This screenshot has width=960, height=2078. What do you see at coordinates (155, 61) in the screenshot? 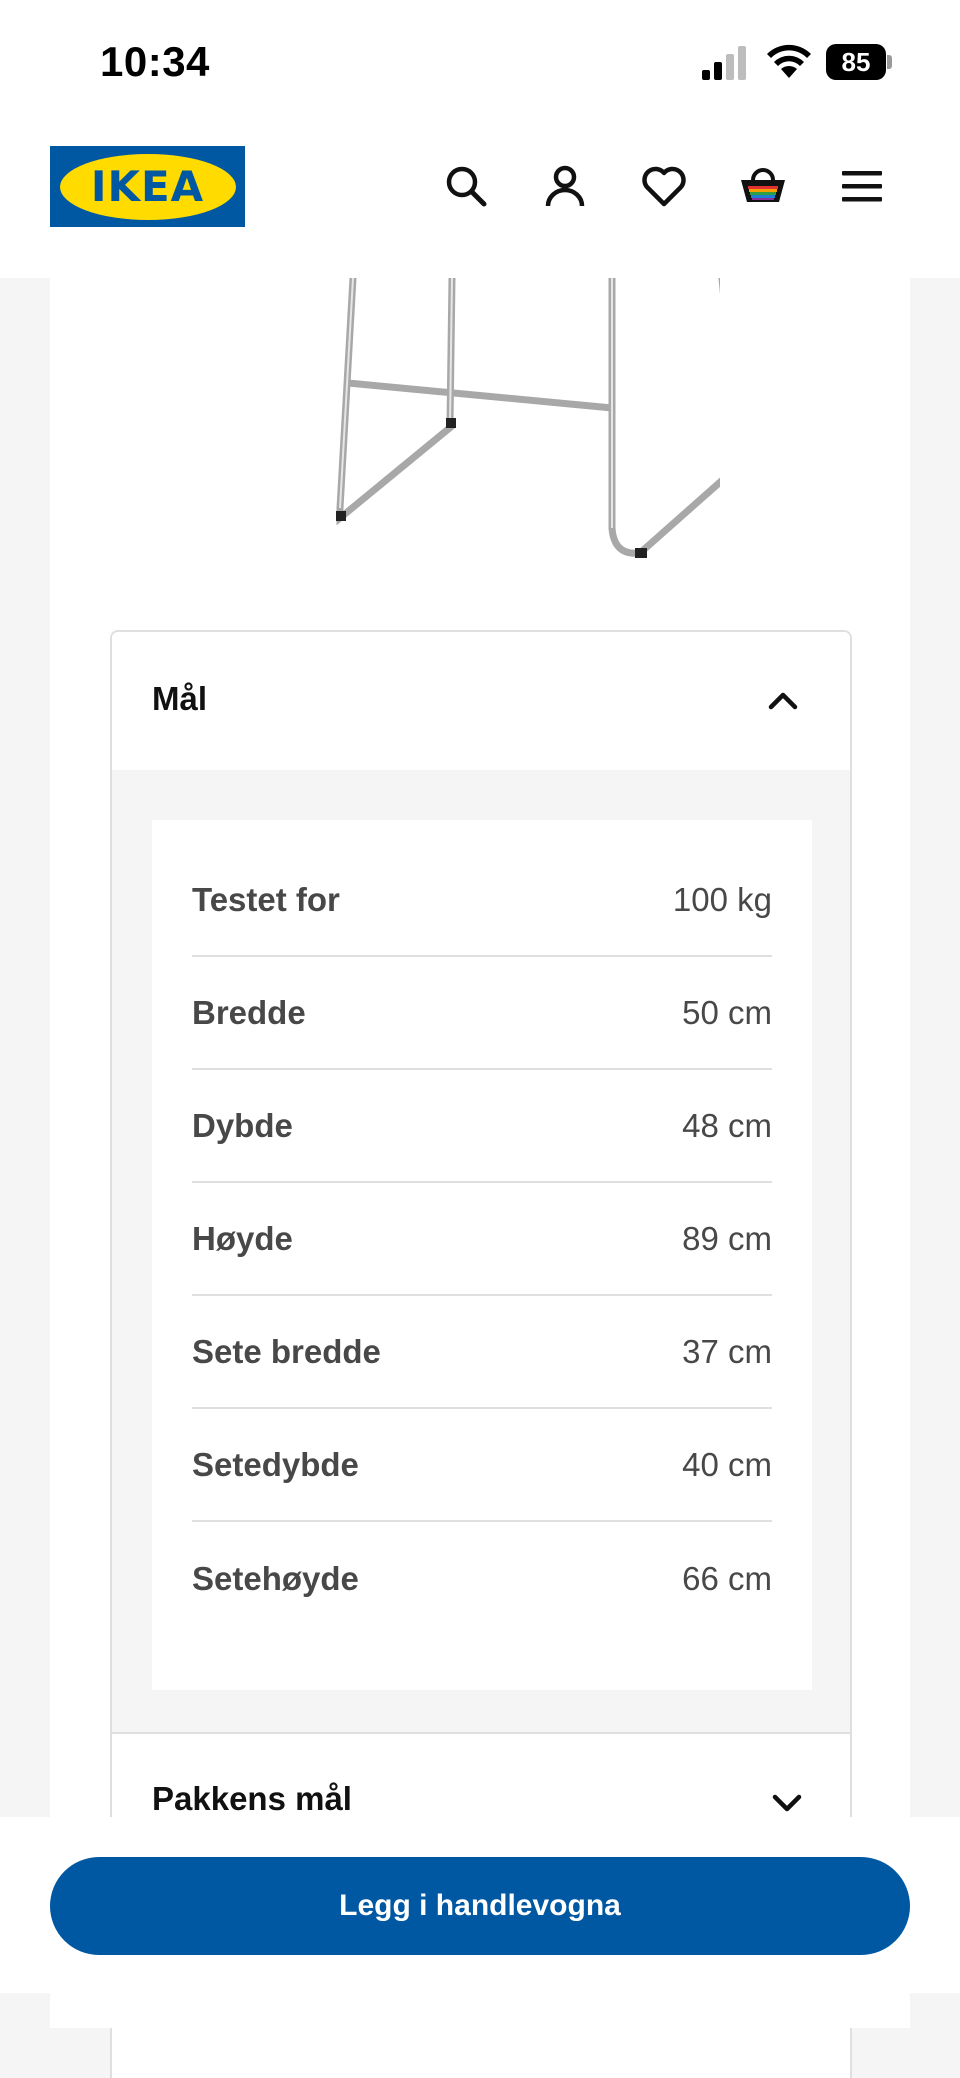
I see `status-time: 10:34` at bounding box center [155, 61].